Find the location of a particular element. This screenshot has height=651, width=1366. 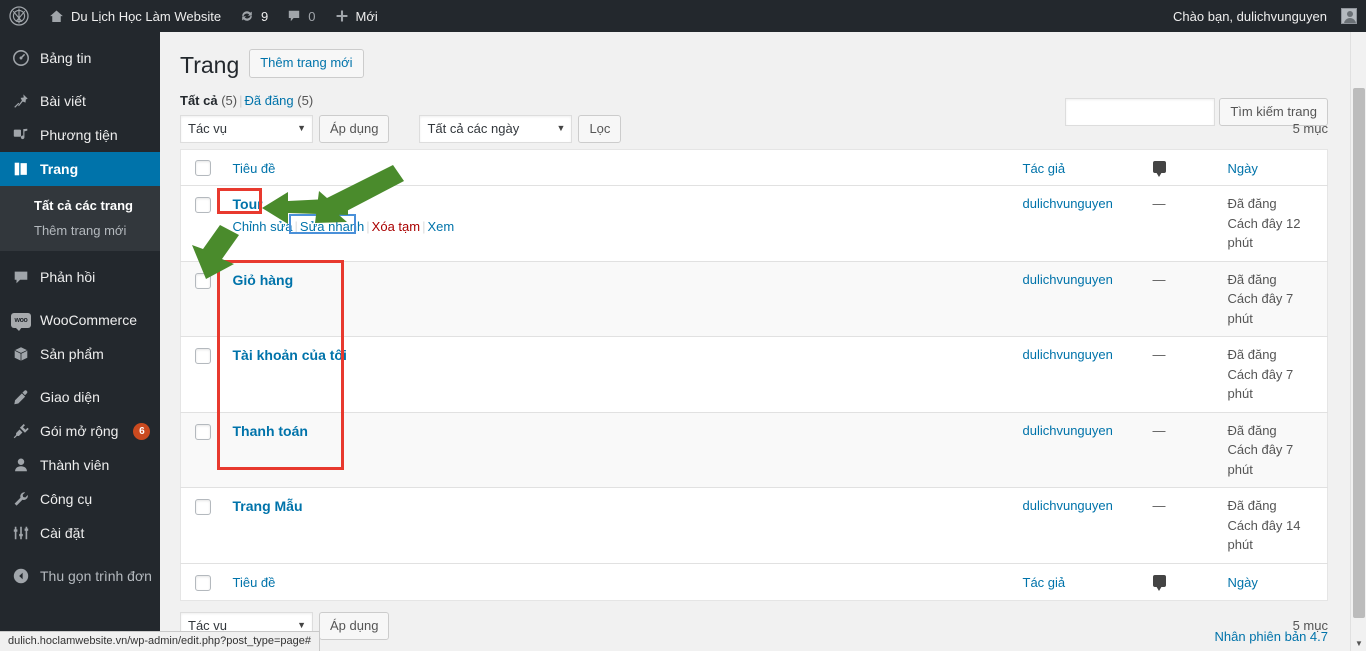

select-all-header is located at coordinates (201, 168).